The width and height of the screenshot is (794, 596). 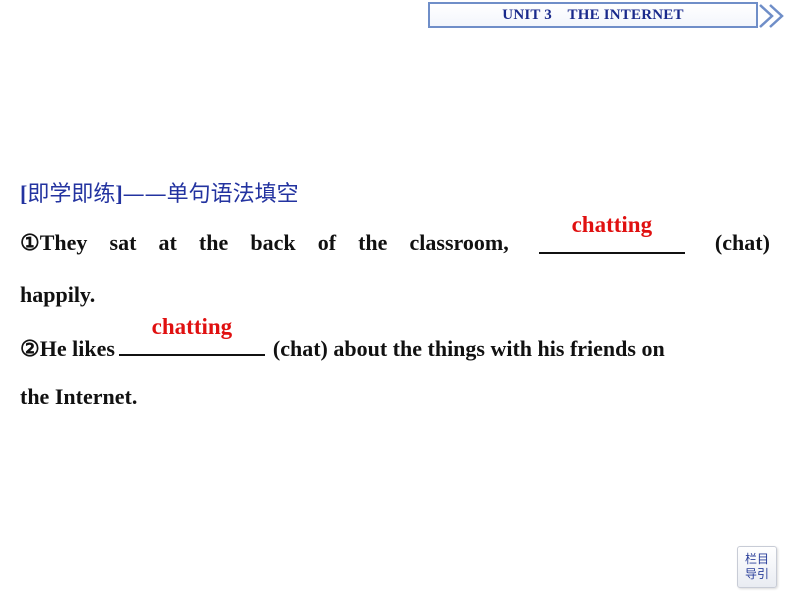 What do you see at coordinates (30, 348) in the screenshot?
I see `exercise-number: ②` at bounding box center [30, 348].